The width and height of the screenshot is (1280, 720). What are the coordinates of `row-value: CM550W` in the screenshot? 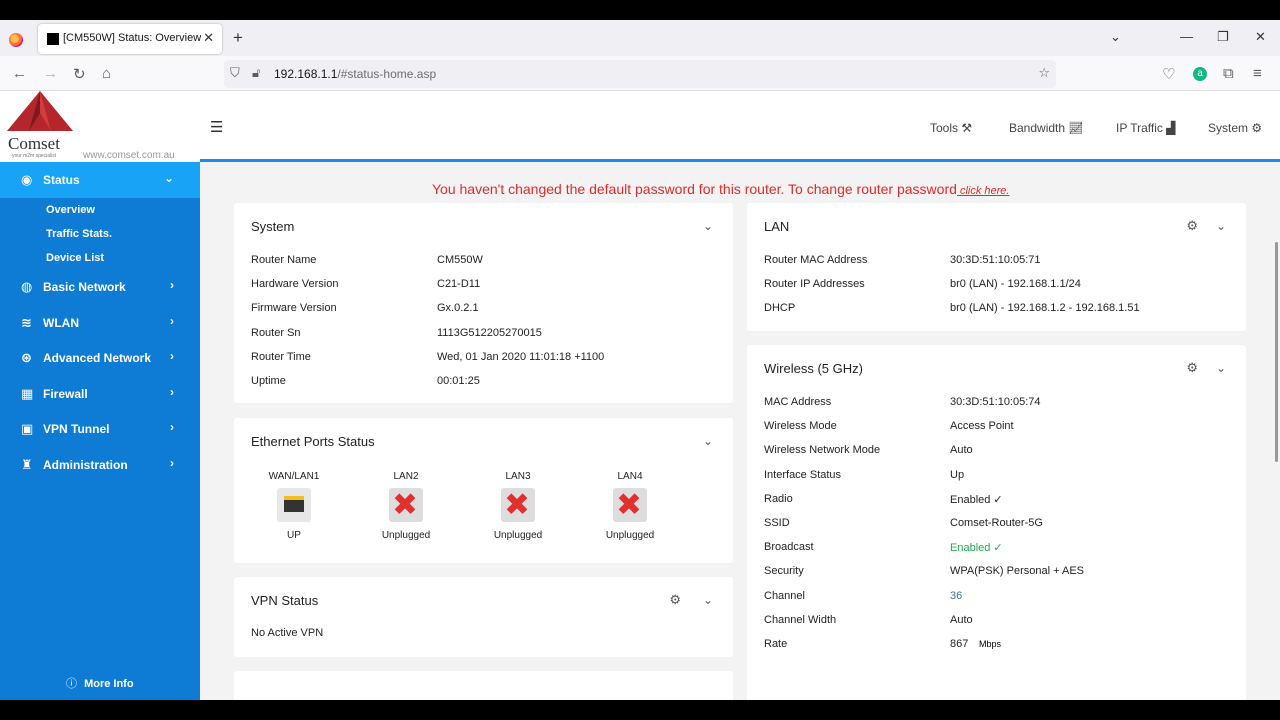 It's located at (460, 260).